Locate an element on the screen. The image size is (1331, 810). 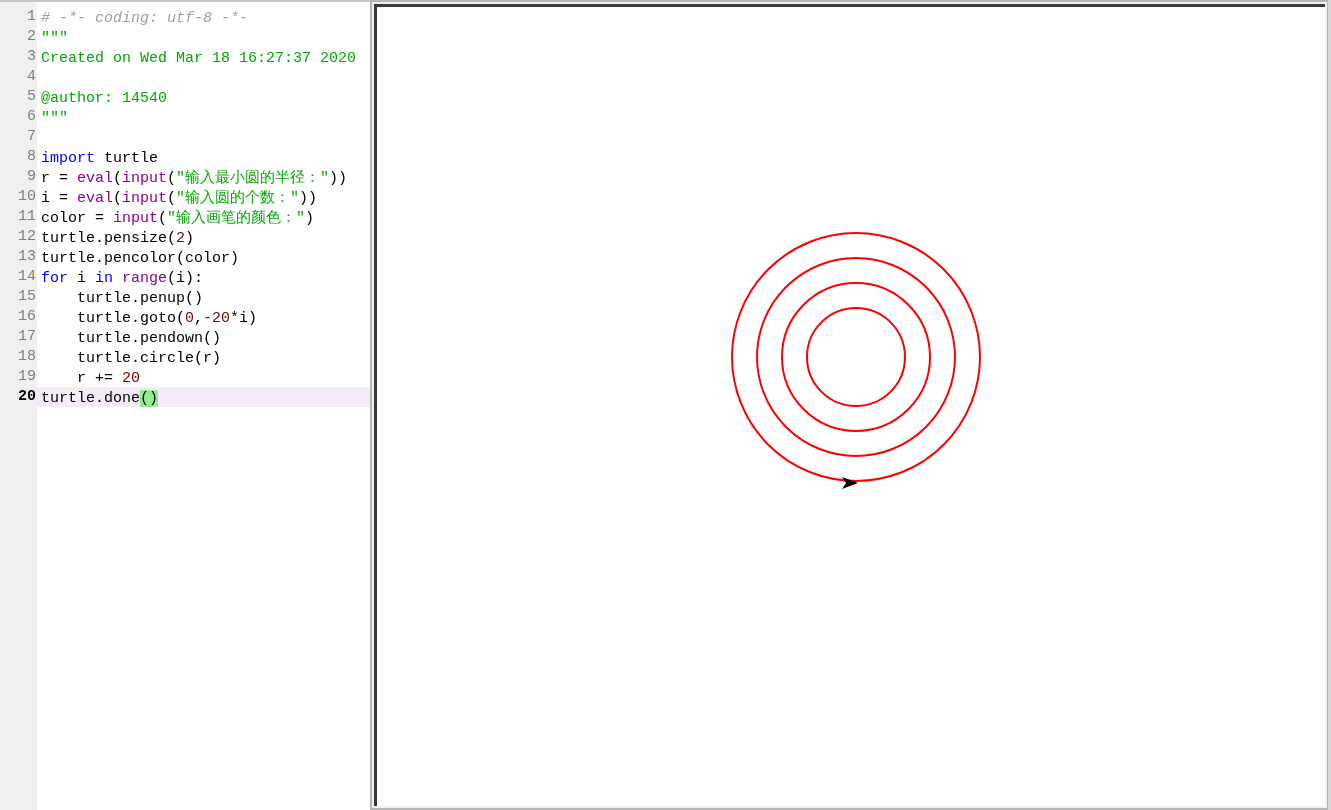
line-number: 5 is located at coordinates (31, 97).